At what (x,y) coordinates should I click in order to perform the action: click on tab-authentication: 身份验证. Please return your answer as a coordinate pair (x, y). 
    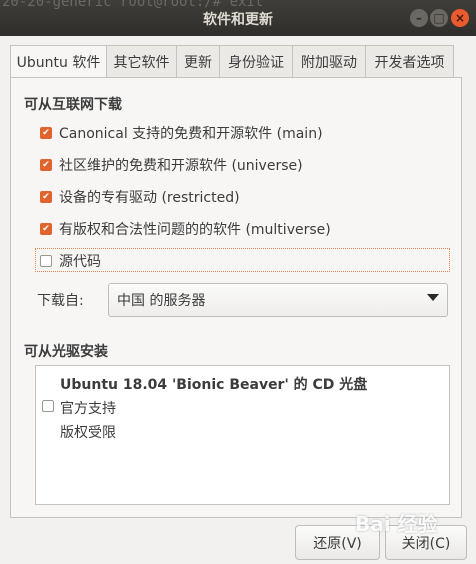
    Looking at the image, I should click on (256, 61).